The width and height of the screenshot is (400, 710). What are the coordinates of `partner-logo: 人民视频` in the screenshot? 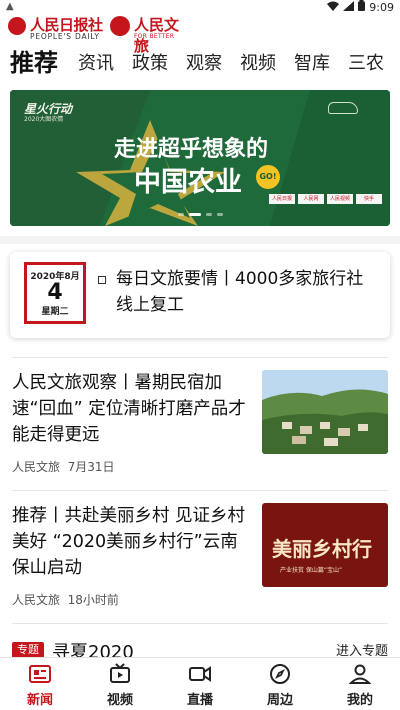 It's located at (340, 199).